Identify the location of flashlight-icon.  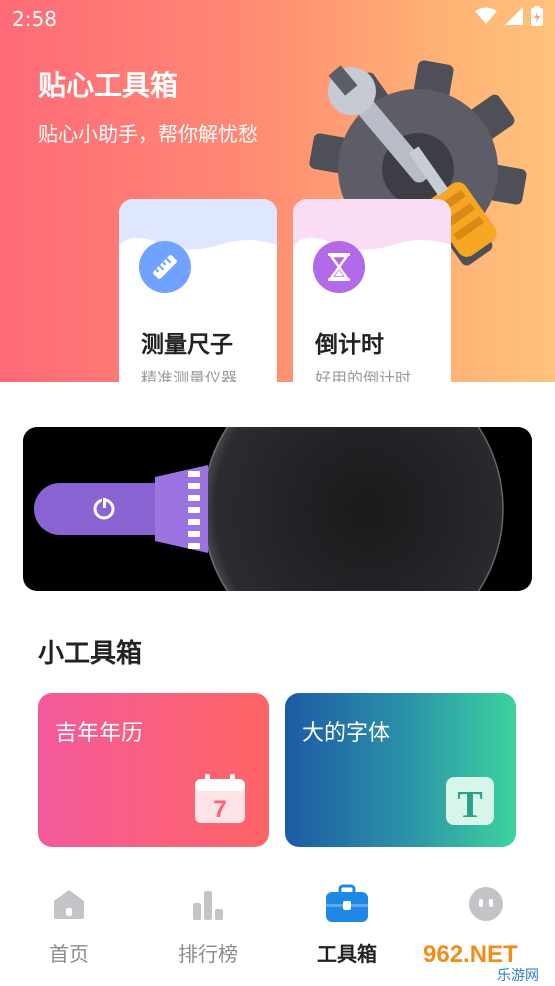
(269, 509).